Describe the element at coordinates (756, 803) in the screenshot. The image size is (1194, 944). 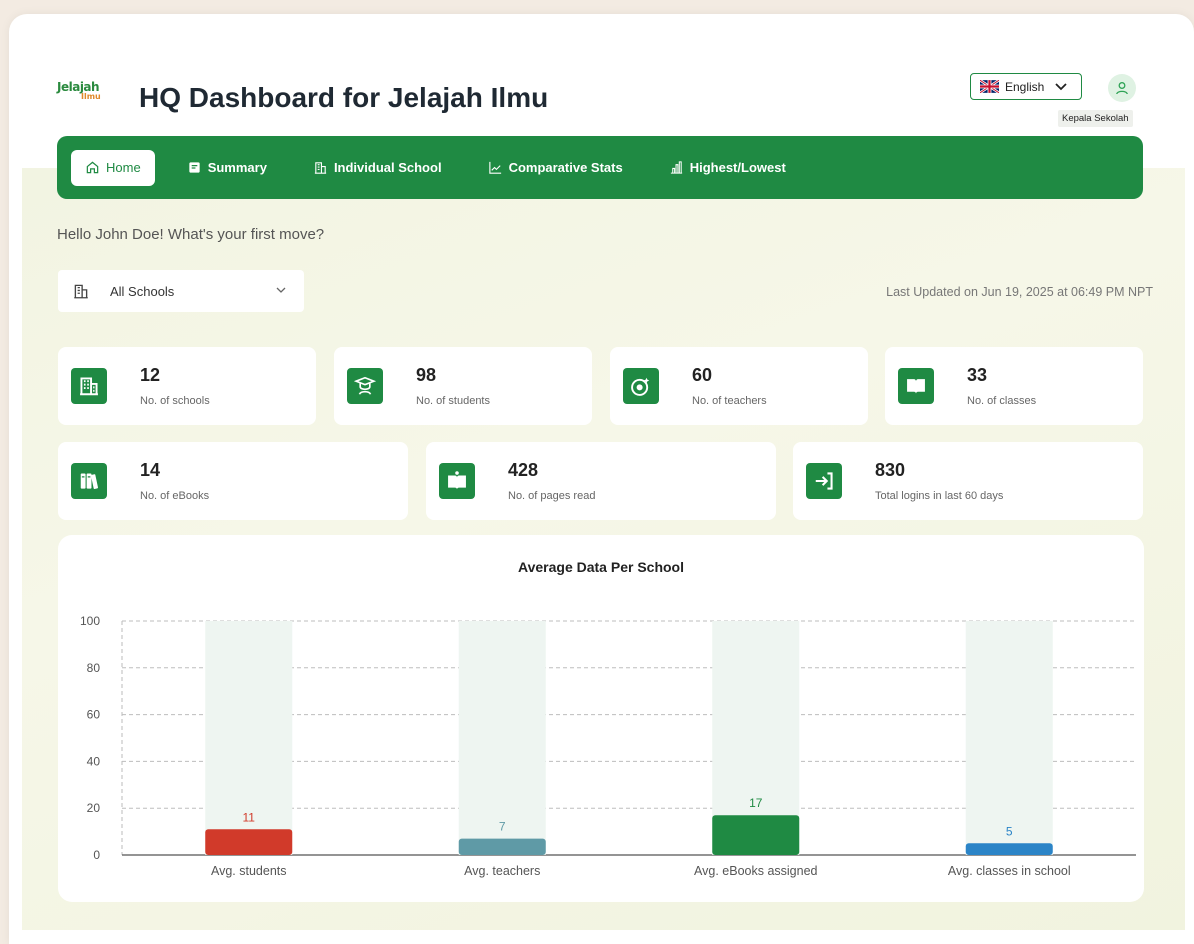
I see `bar-value-label: 17` at that location.